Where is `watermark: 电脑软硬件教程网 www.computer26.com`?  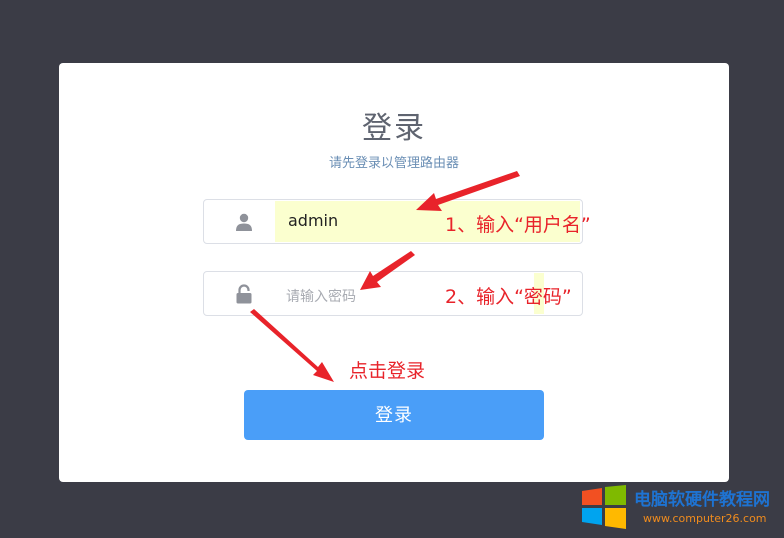
watermark: 电脑软硬件教程网 www.computer26.com is located at coordinates (680, 507).